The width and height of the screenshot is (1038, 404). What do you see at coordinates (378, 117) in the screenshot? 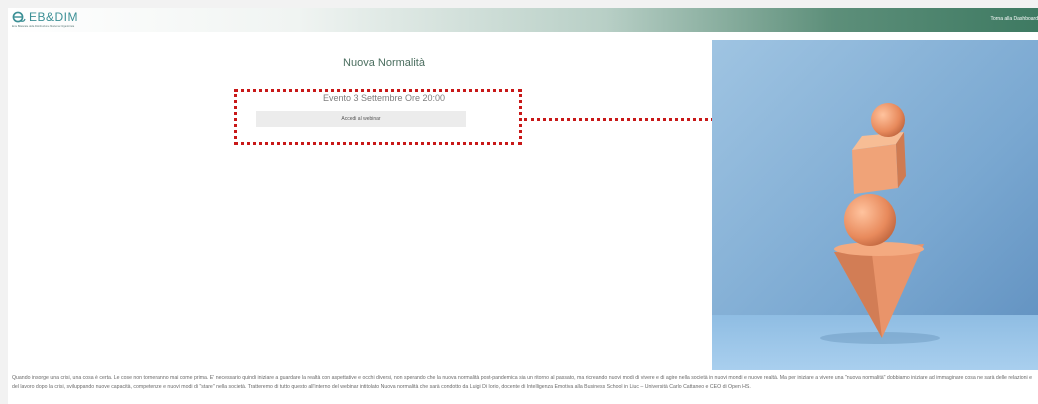
I see `annotation-highlight-box` at bounding box center [378, 117].